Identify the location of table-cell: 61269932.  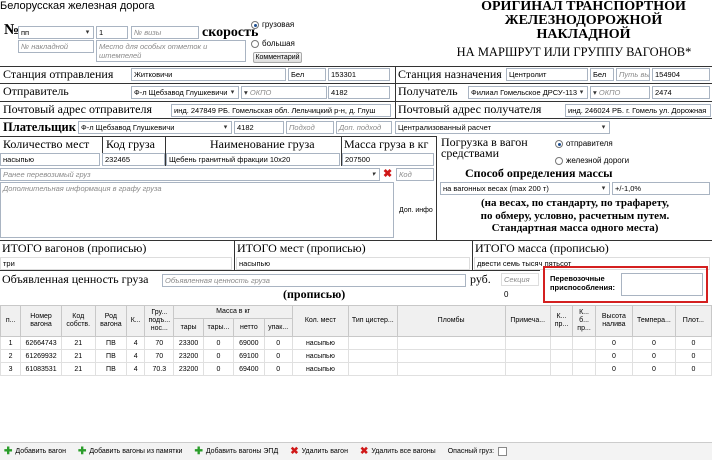
(41, 356).